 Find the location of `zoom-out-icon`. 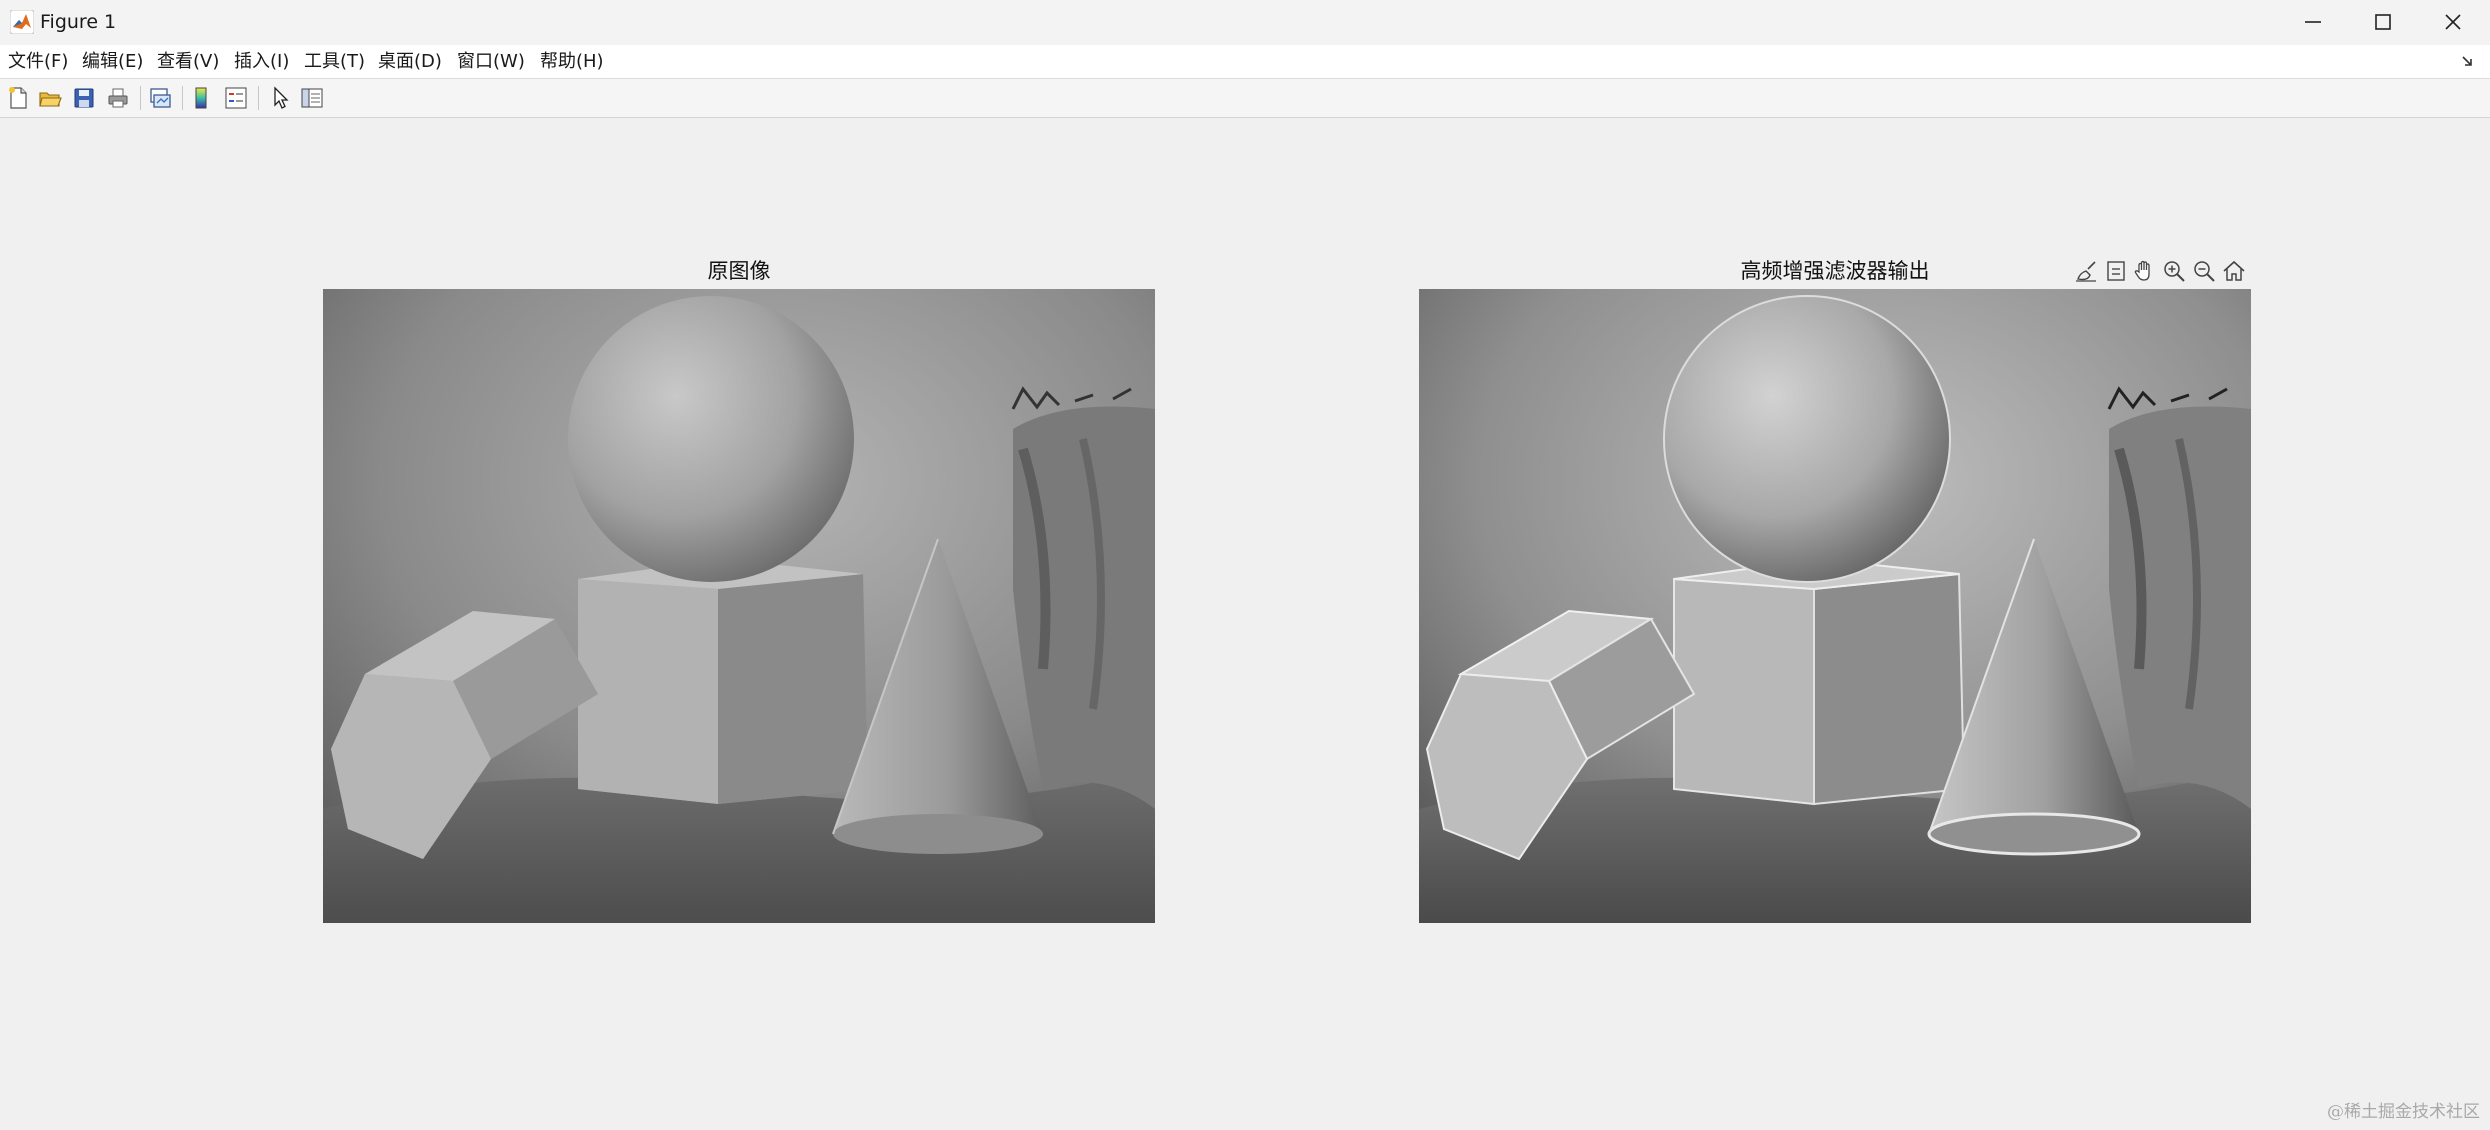

zoom-out-icon is located at coordinates (2204, 271).